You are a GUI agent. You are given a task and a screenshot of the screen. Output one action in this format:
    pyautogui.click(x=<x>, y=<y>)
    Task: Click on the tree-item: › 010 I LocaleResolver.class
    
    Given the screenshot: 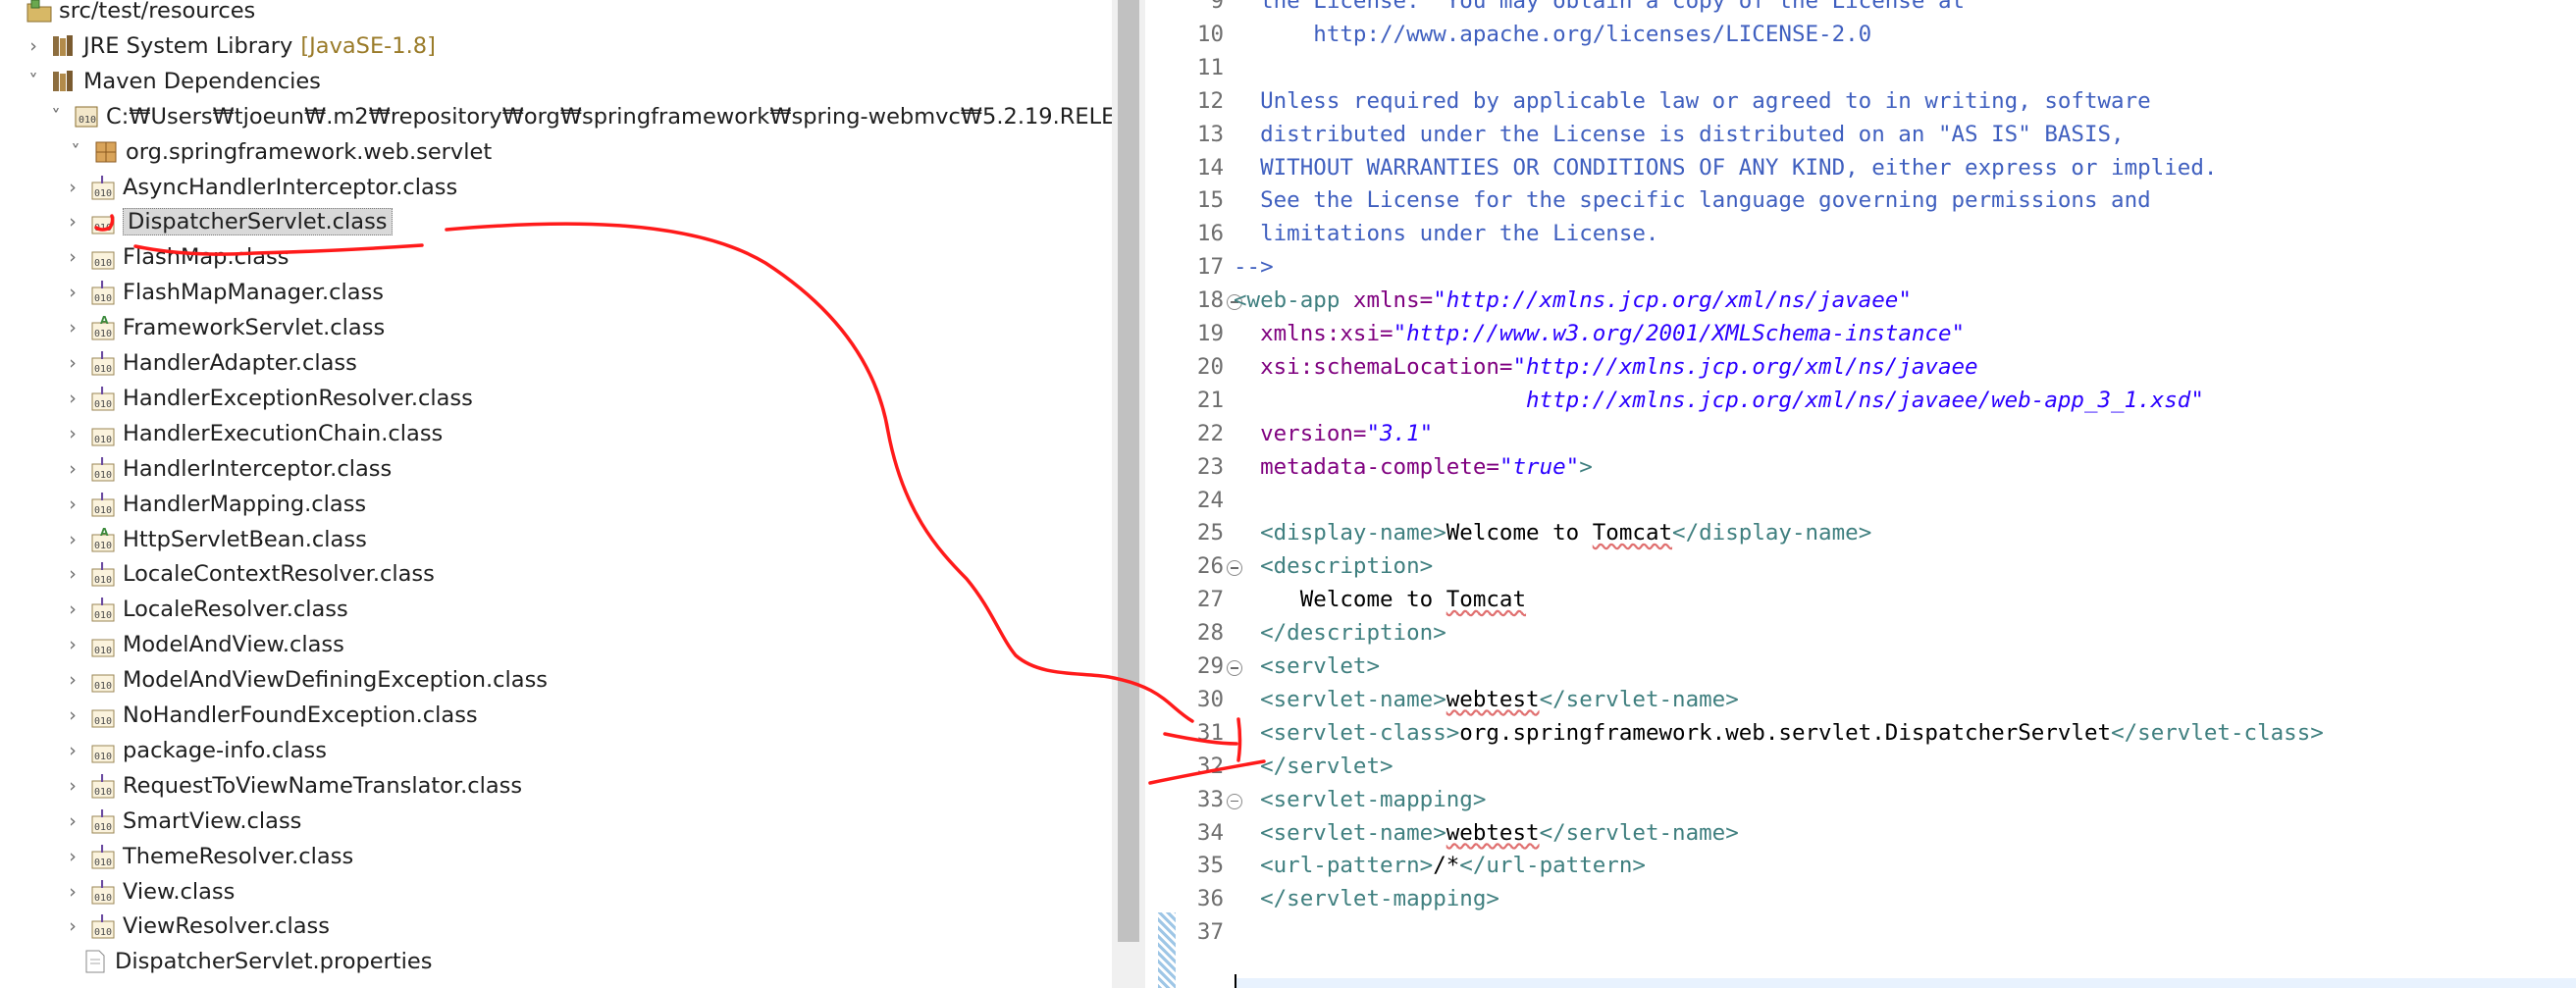 What is the action you would take?
    pyautogui.click(x=206, y=609)
    